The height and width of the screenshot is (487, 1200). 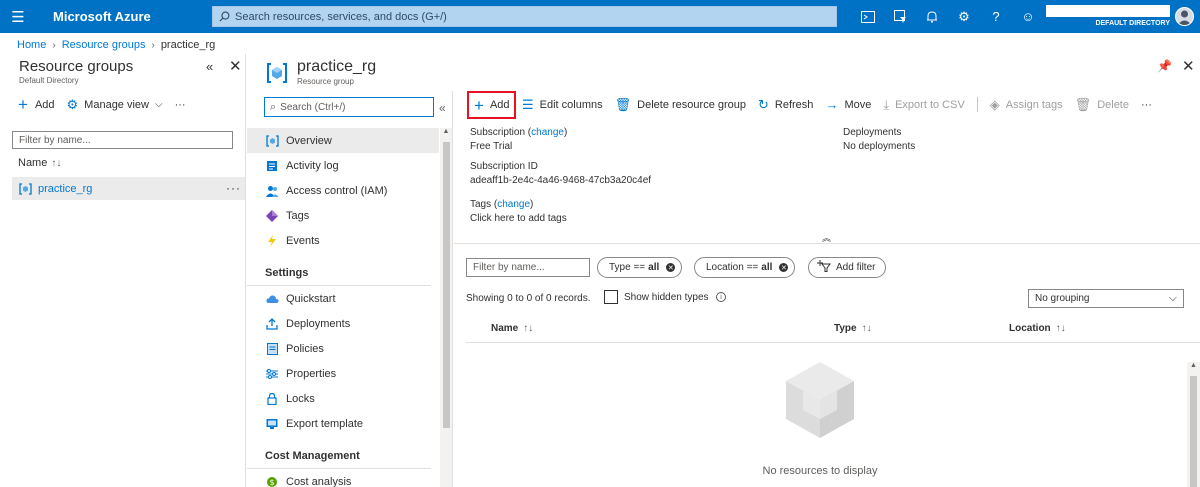 I want to click on menu-item-quickstart: Quickstart, so click(x=343, y=298).